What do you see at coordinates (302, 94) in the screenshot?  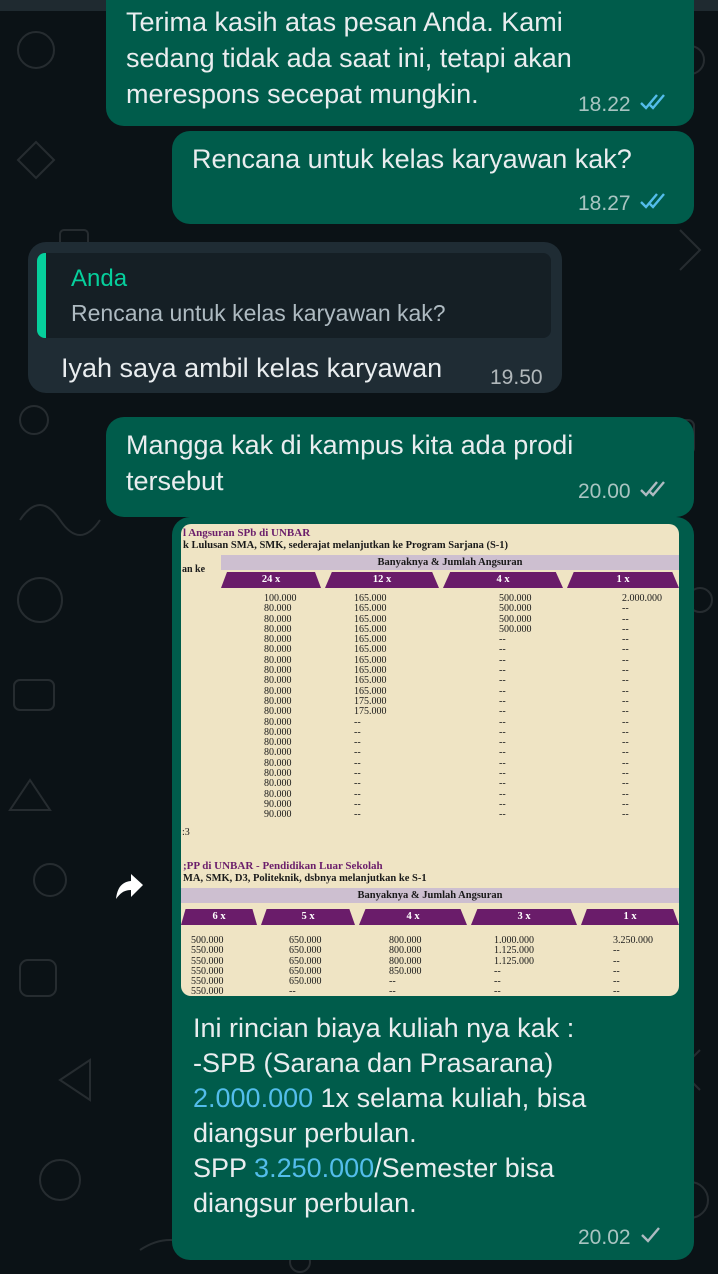 I see `message-line: merespons secepat mungkin.` at bounding box center [302, 94].